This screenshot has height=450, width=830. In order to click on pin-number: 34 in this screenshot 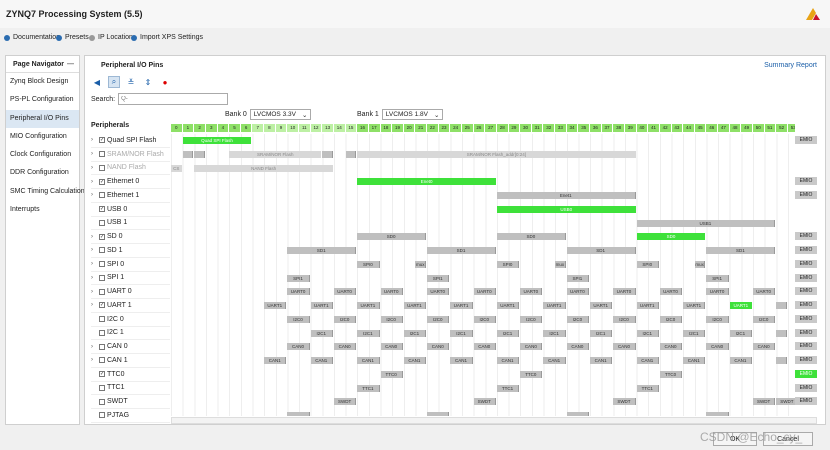, I will do `click(572, 128)`.